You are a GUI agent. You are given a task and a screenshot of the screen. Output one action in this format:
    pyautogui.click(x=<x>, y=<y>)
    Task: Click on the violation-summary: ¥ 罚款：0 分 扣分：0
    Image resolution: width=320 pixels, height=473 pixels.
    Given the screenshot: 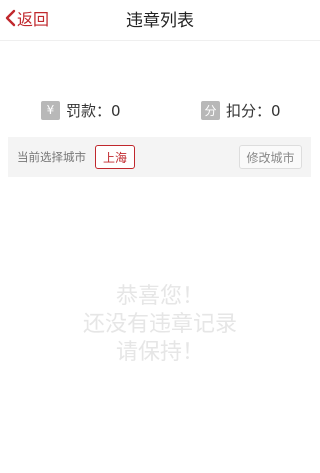 What is the action you would take?
    pyautogui.click(x=160, y=110)
    